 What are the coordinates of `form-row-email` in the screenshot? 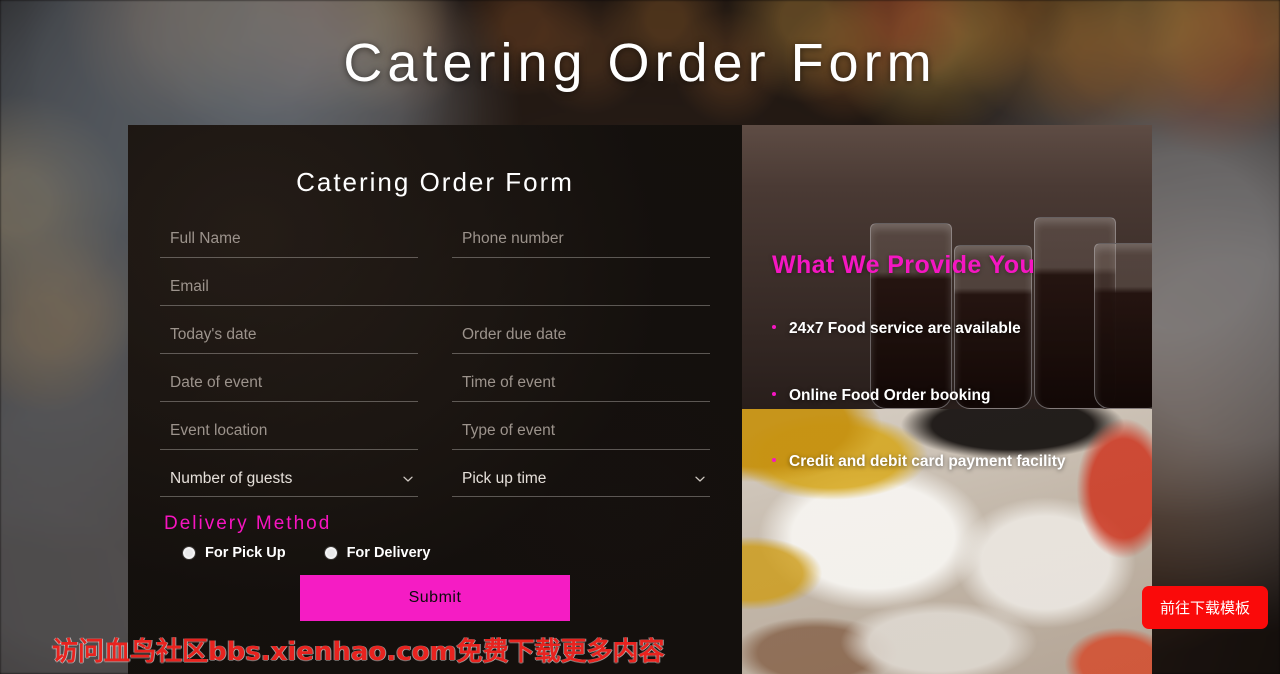 It's located at (435, 289).